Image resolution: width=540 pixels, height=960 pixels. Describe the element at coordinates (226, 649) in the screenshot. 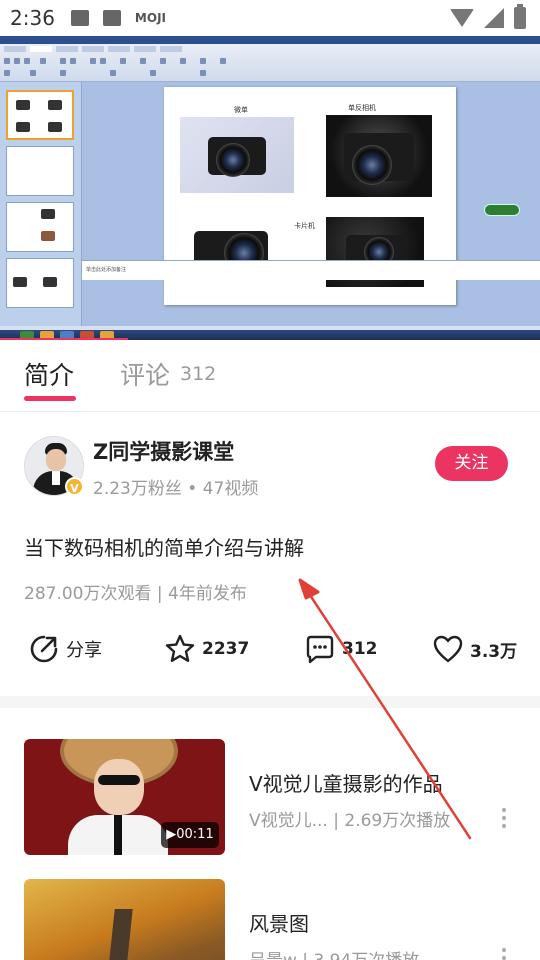

I see `favorite-count: 2237` at that location.